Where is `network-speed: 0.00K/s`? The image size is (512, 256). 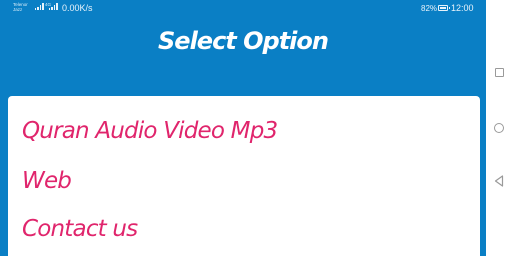 network-speed: 0.00K/s is located at coordinates (77, 8).